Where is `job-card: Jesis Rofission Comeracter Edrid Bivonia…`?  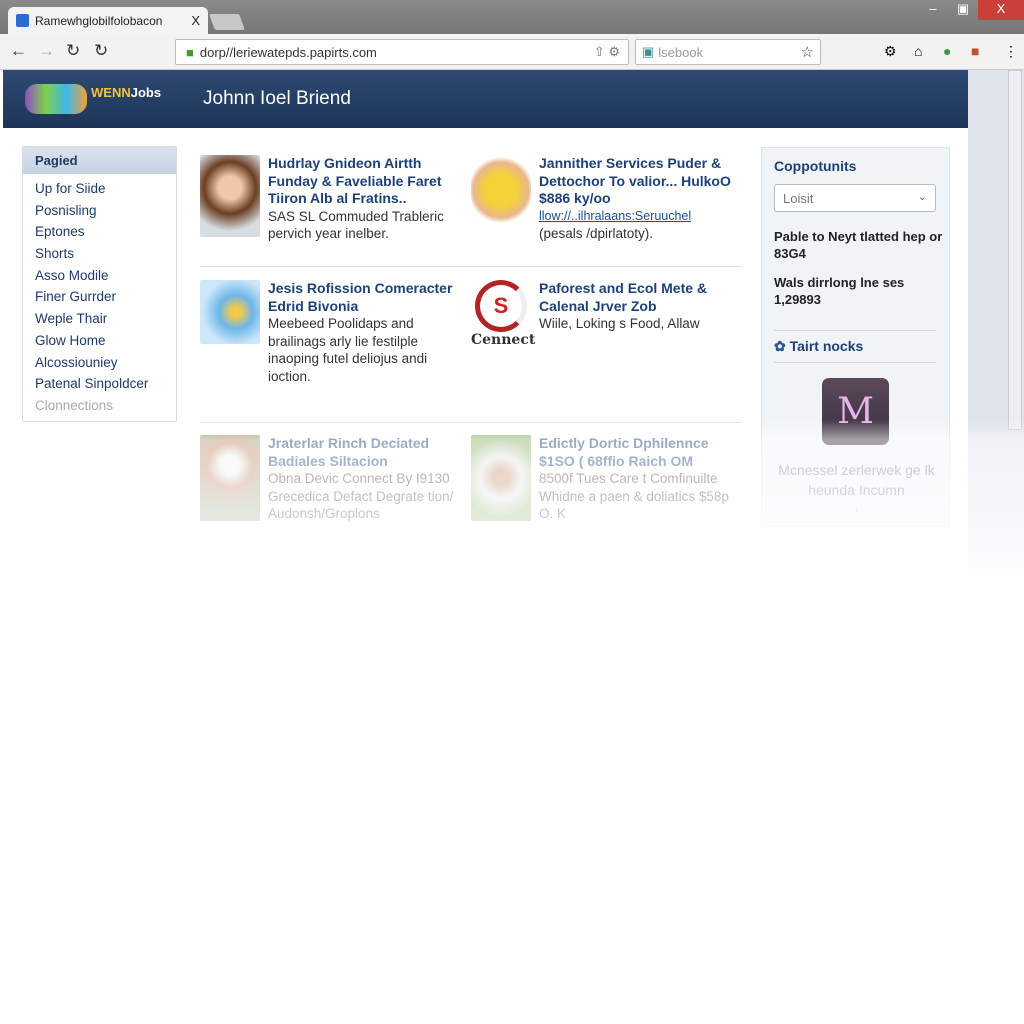 job-card: Jesis Rofission Comeracter Edrid Bivonia… is located at coordinates (335, 332).